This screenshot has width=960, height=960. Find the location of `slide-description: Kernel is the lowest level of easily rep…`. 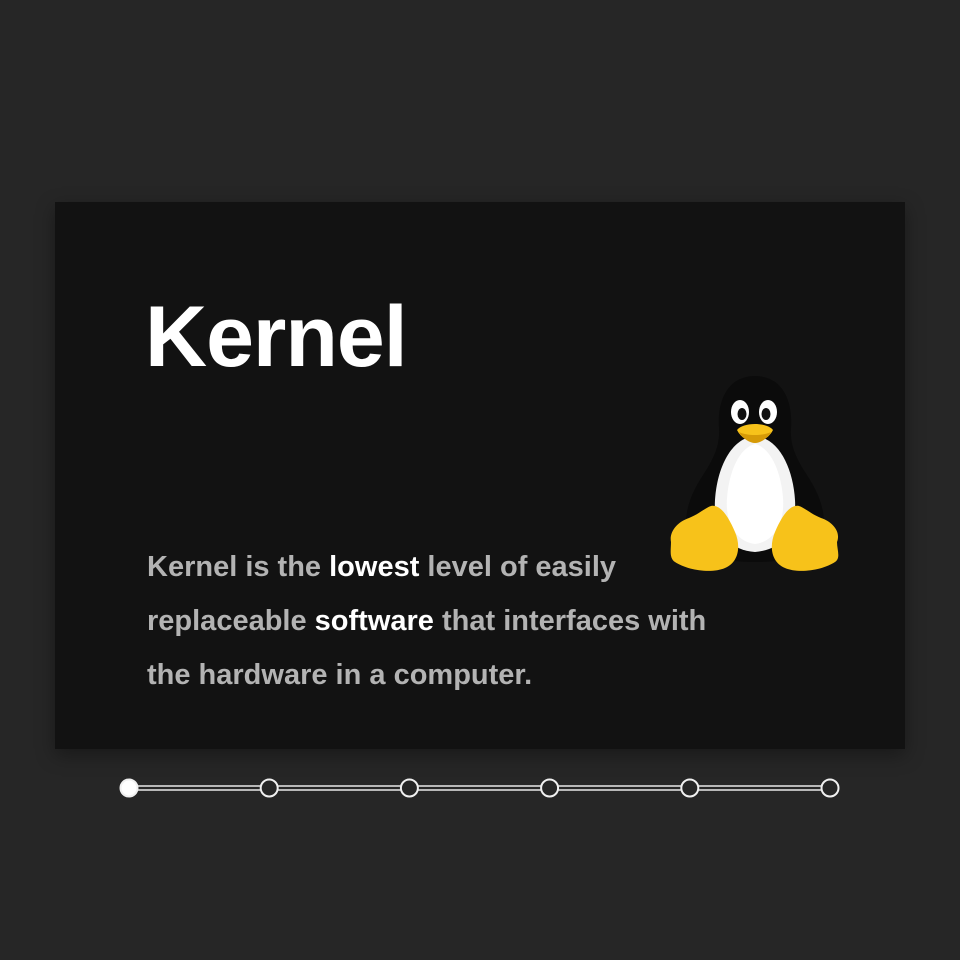

slide-description: Kernel is the lowest level of easily rep… is located at coordinates (427, 621).